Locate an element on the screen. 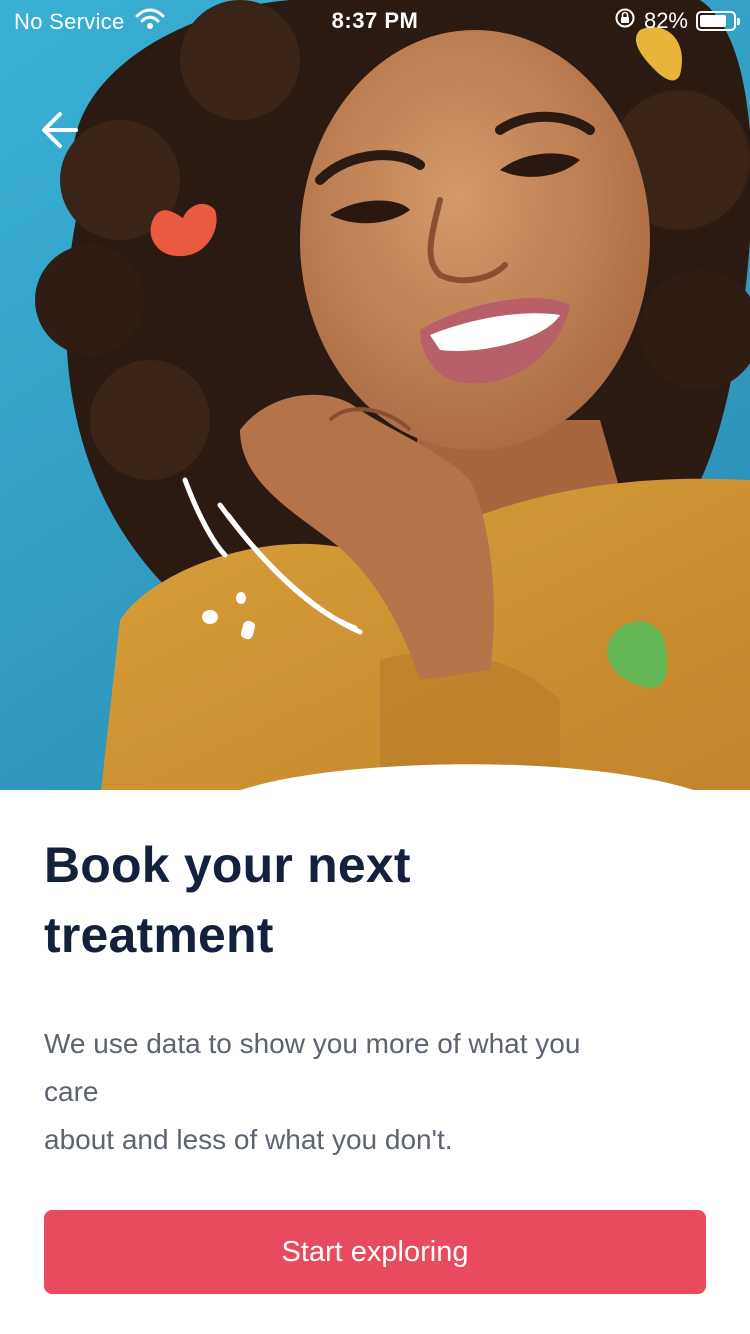 The image size is (750, 1334). description-line-2: care is located at coordinates (71, 1091).